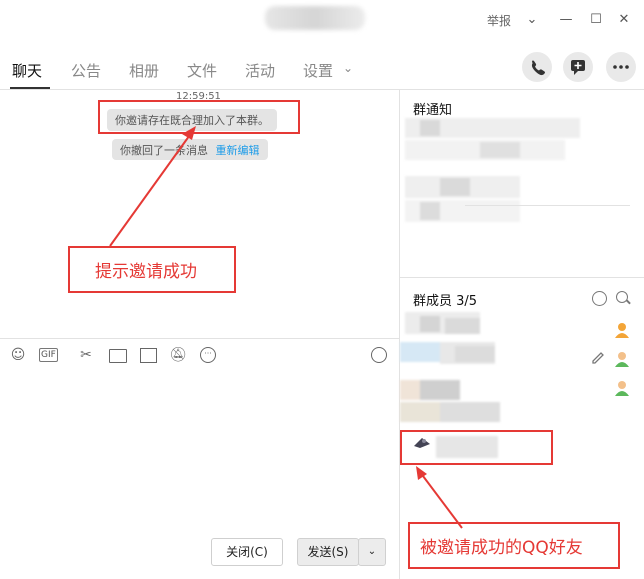  Describe the element at coordinates (596, 20) in the screenshot. I see `maximize-button: ☐` at that location.